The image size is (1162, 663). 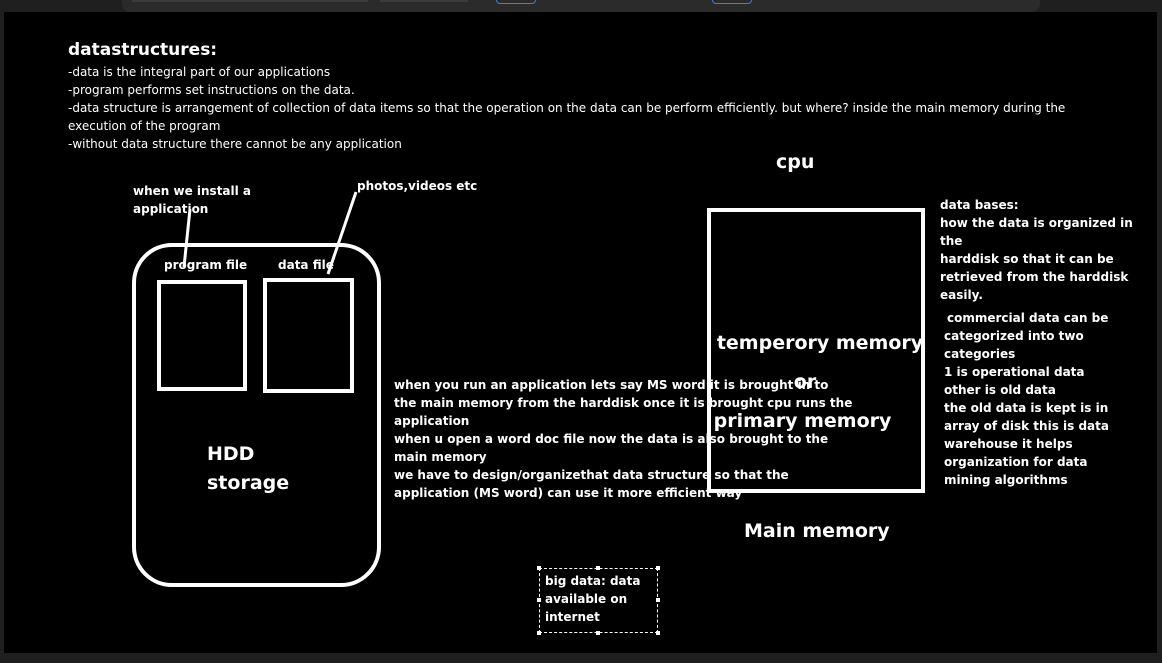 I want to click on hdd-label-line: HDD, so click(x=231, y=454).